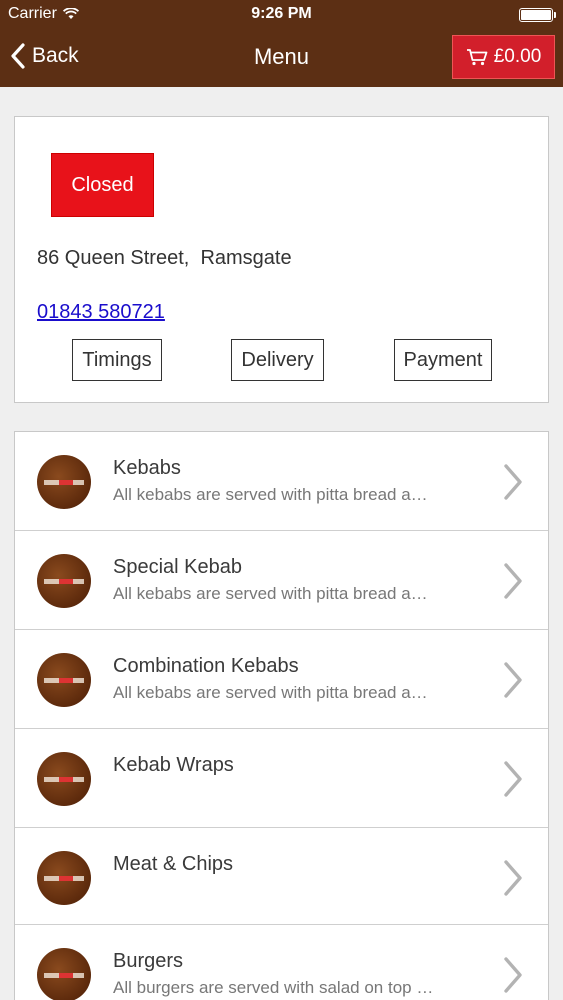 The image size is (563, 1000). What do you see at coordinates (164, 258) in the screenshot?
I see `shop-address: 86 Queen Street, Ramsgate` at bounding box center [164, 258].